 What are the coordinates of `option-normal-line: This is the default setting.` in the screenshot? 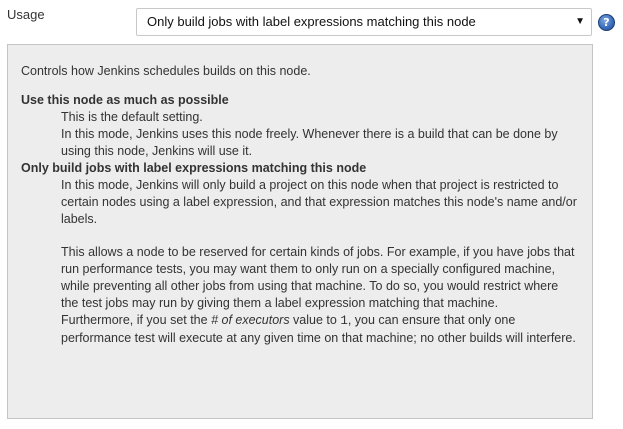 It's located at (132, 117).